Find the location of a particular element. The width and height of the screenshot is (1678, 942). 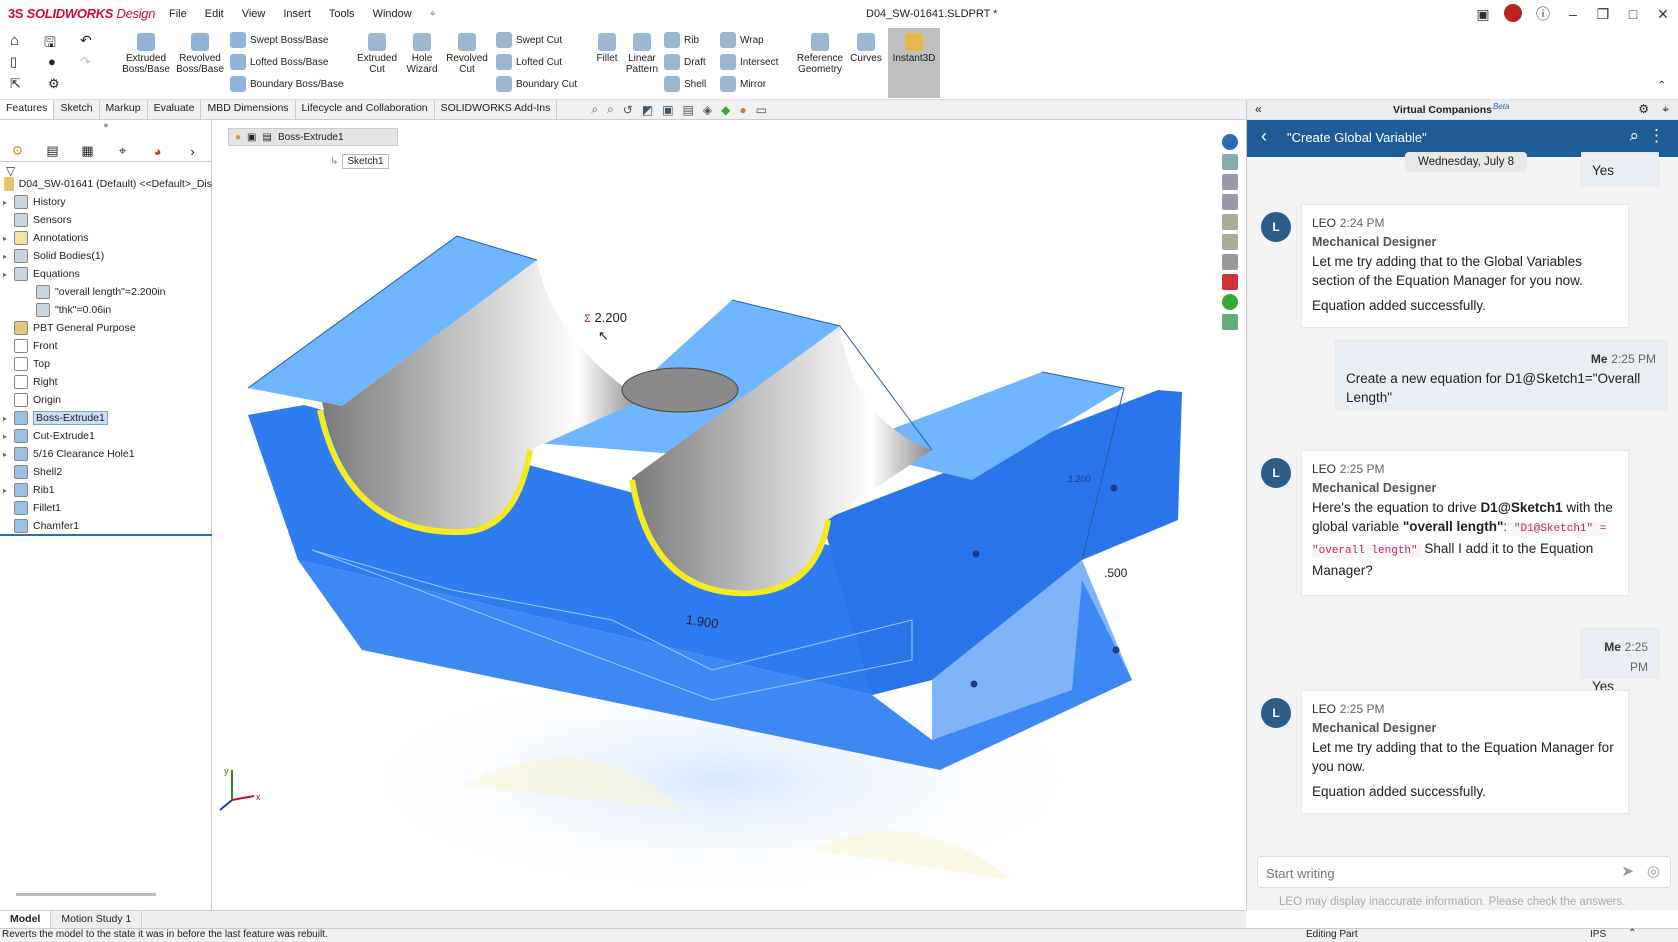

view-settings-icon: ▭ is located at coordinates (761, 110).